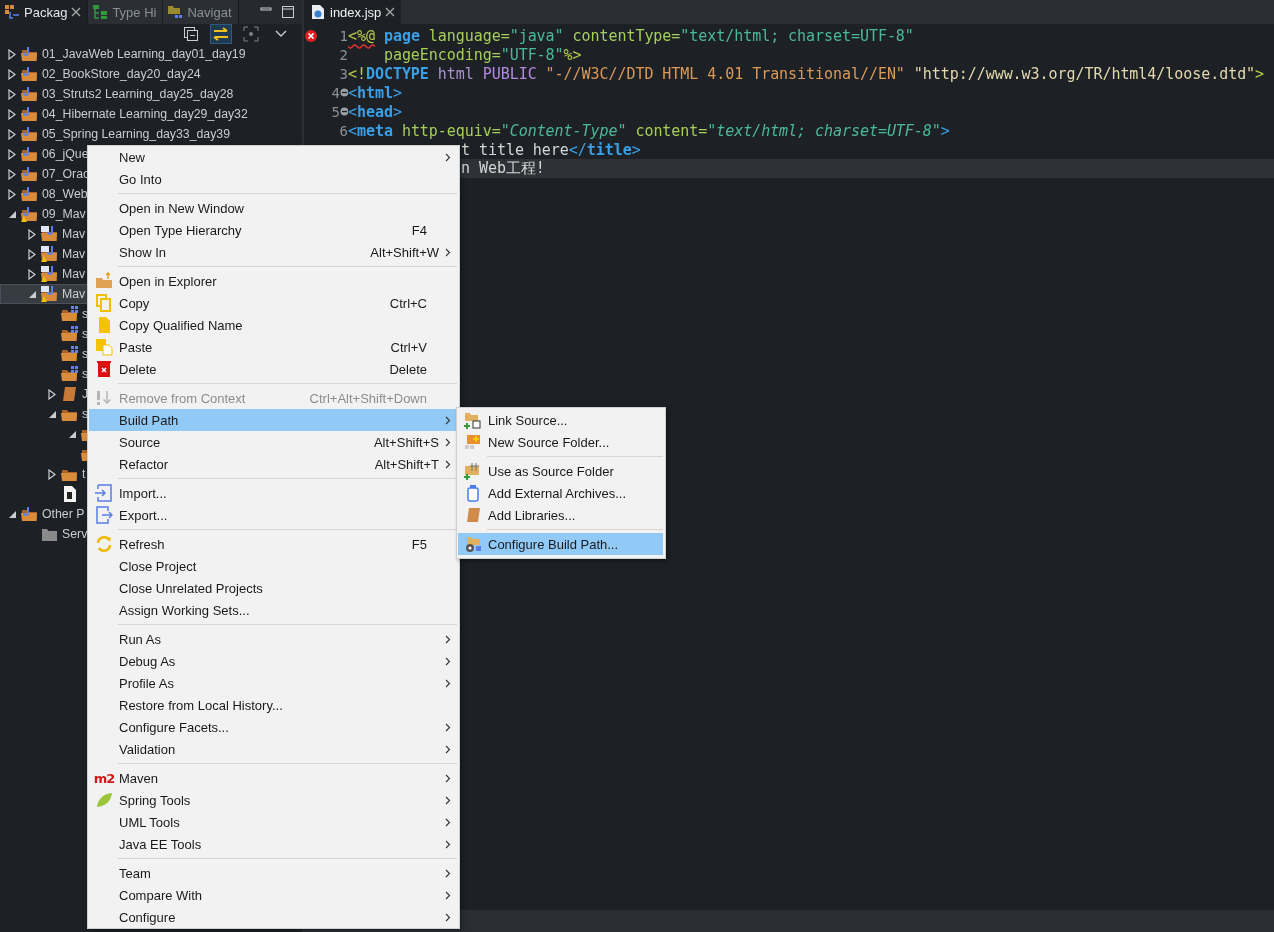 Image resolution: width=1274 pixels, height=932 pixels. What do you see at coordinates (419, 544) in the screenshot?
I see `shortcut-label: F5` at bounding box center [419, 544].